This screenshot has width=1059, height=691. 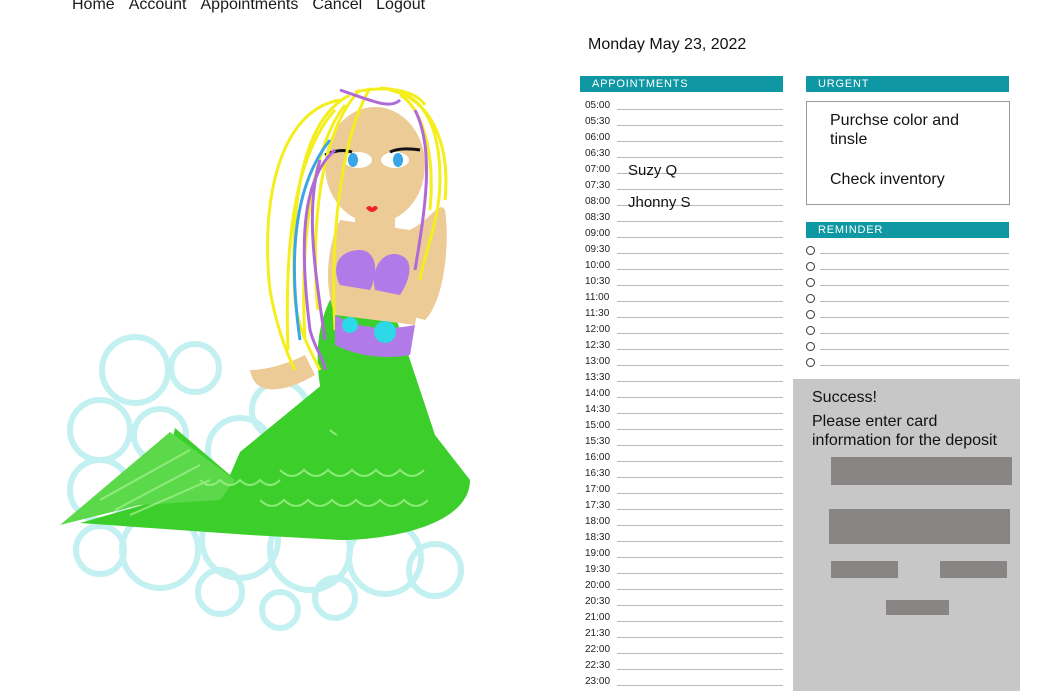 I want to click on slot-time: 22:00, so click(x=598, y=649).